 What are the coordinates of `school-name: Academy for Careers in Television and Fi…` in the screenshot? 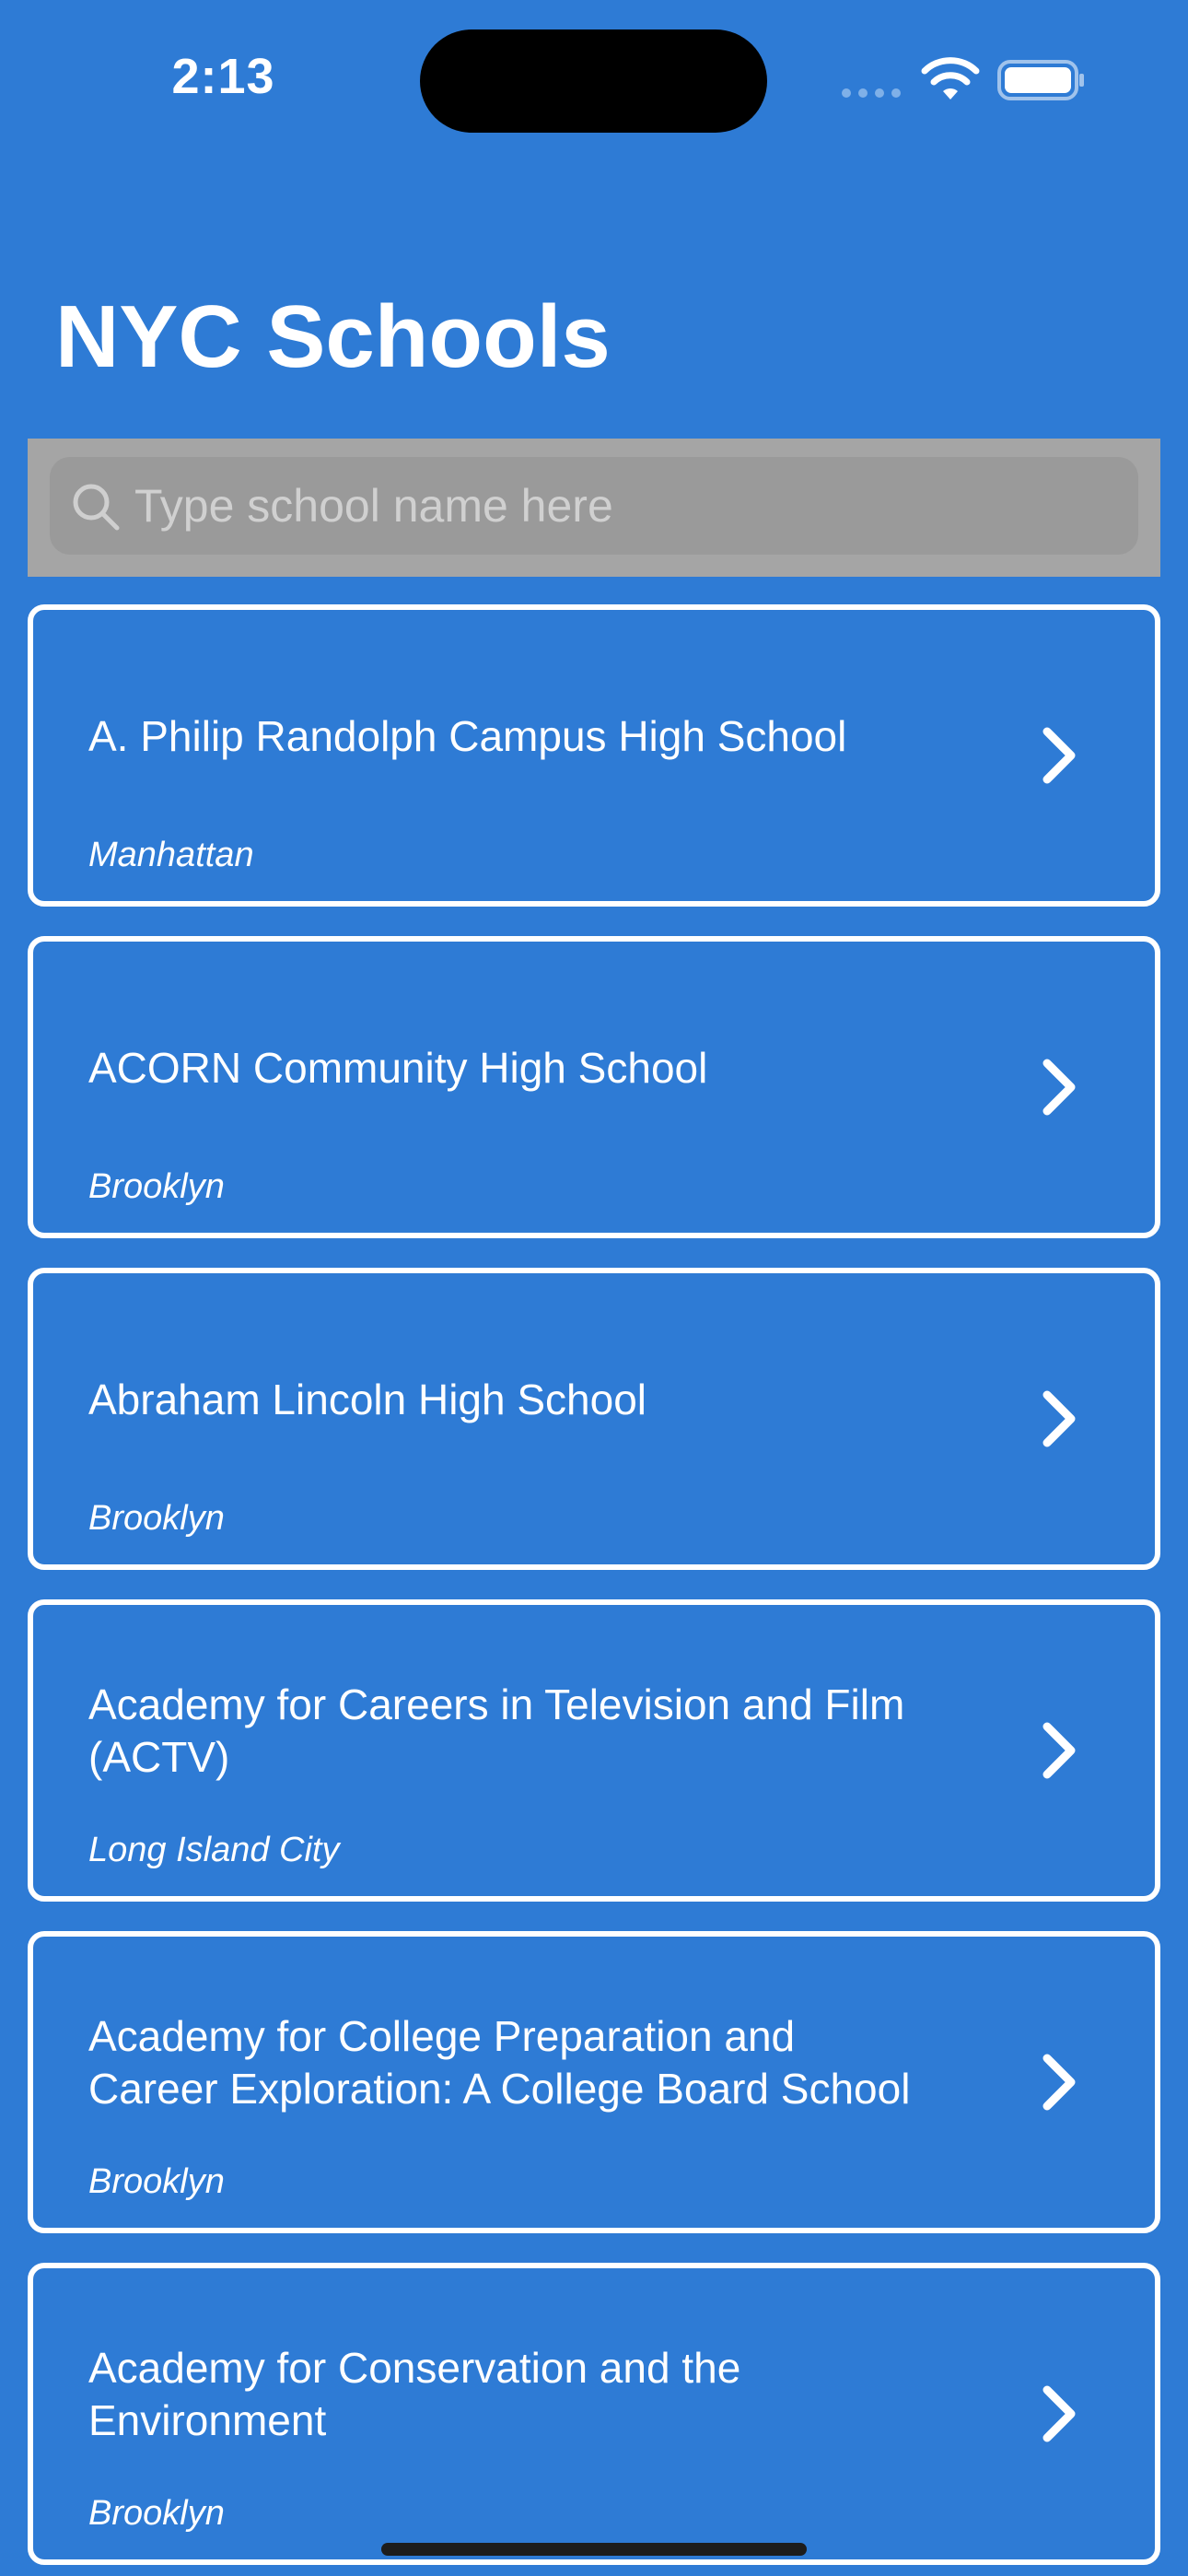 It's located at (496, 1730).